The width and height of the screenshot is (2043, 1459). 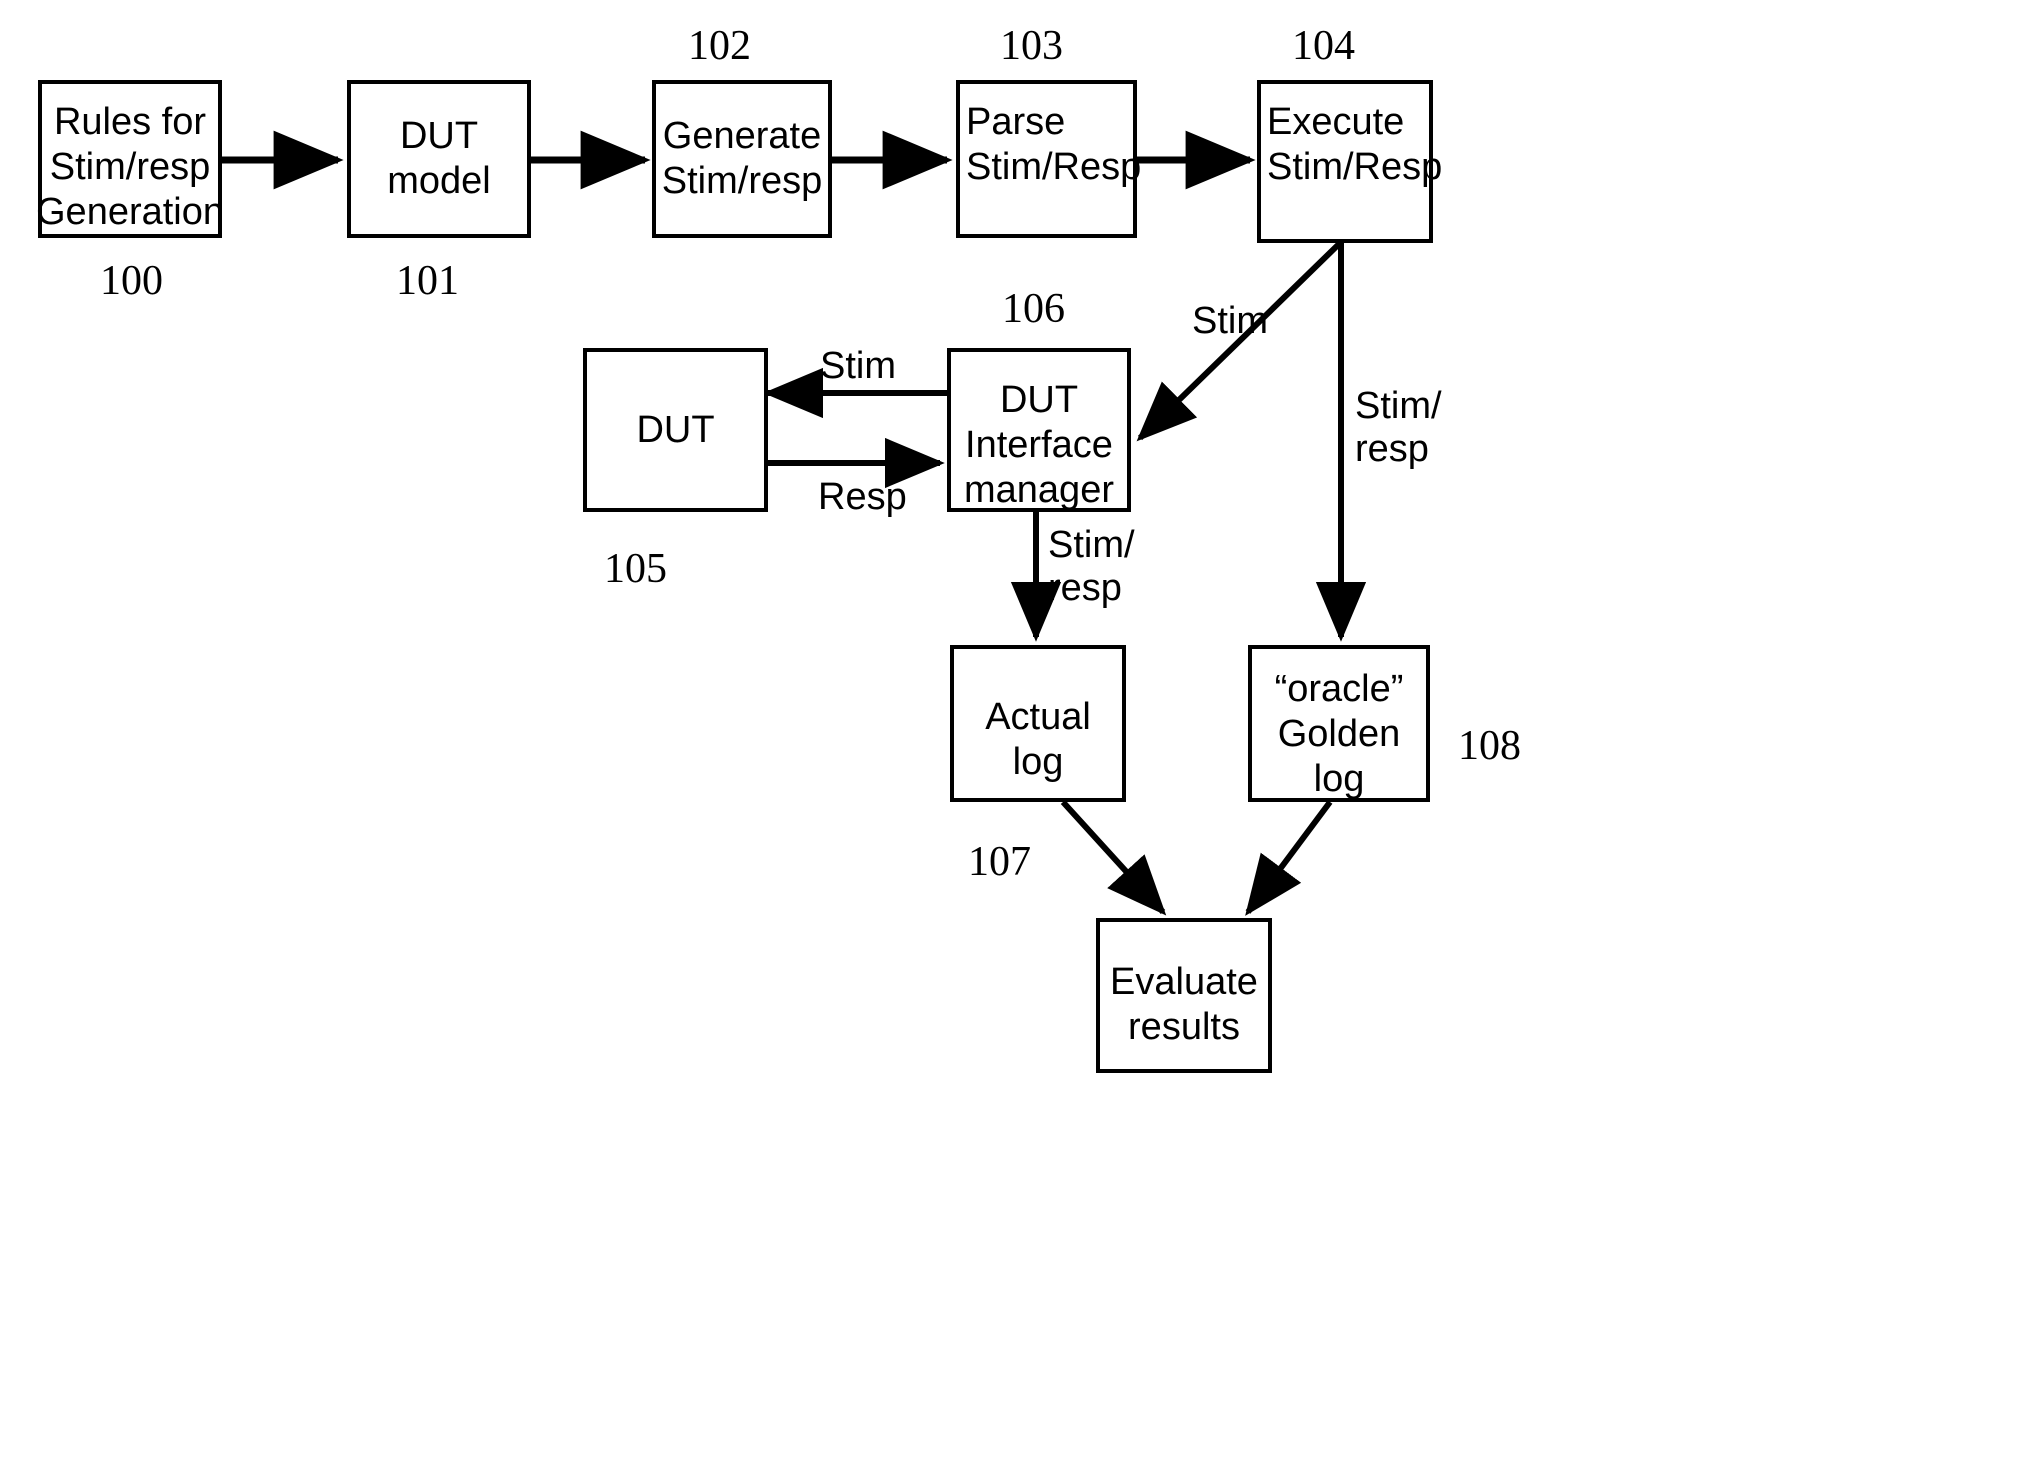 I want to click on reference-numeral-101: 101, so click(x=427, y=281).